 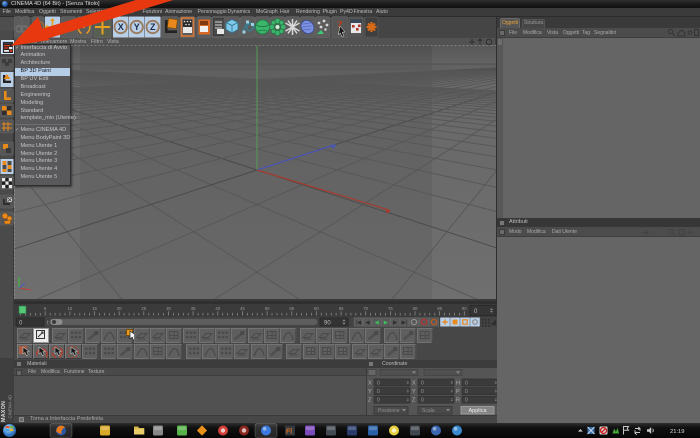 What do you see at coordinates (143, 308) in the screenshot?
I see `svg-text: 25` at bounding box center [143, 308].